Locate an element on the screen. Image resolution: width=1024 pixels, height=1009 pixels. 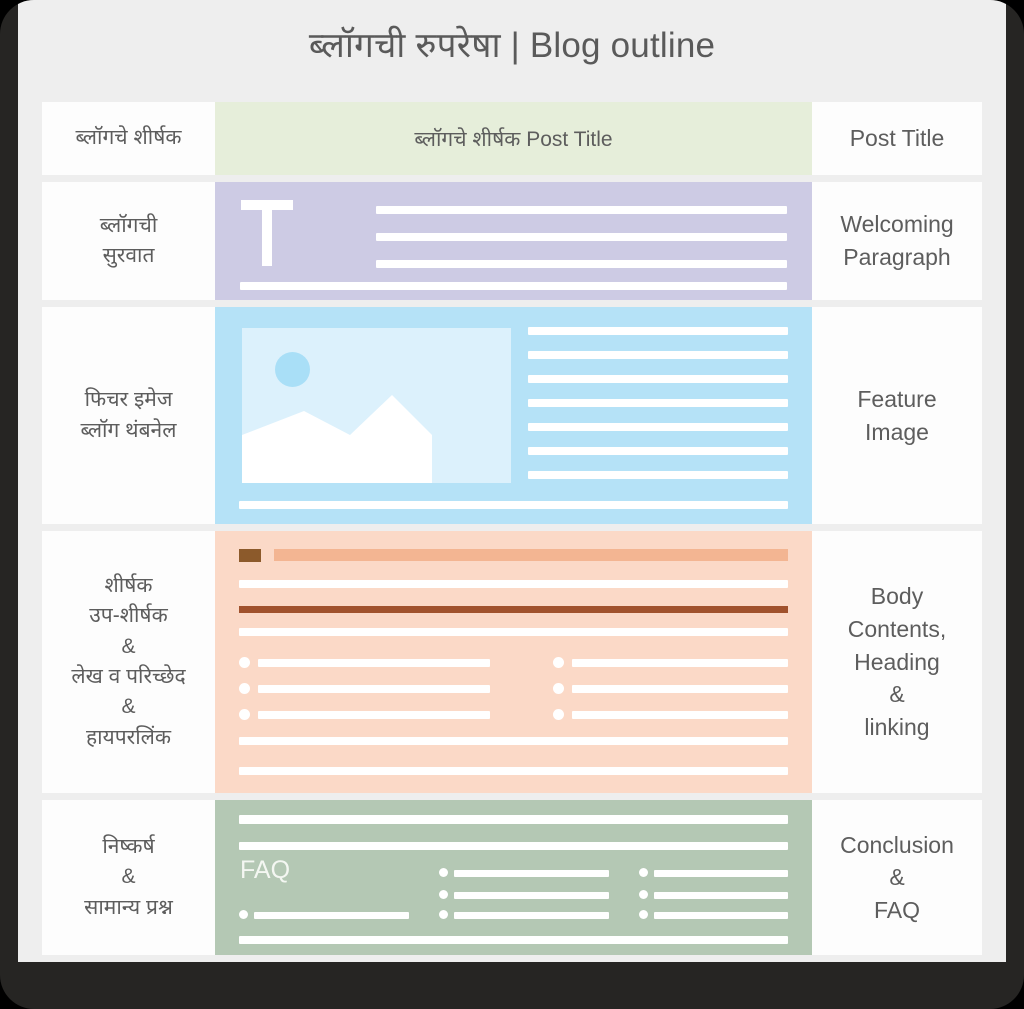
row-label-marathi-conclusion: निष्कर्ष & सामान्य प्रश्न is located at coordinates (128, 877).